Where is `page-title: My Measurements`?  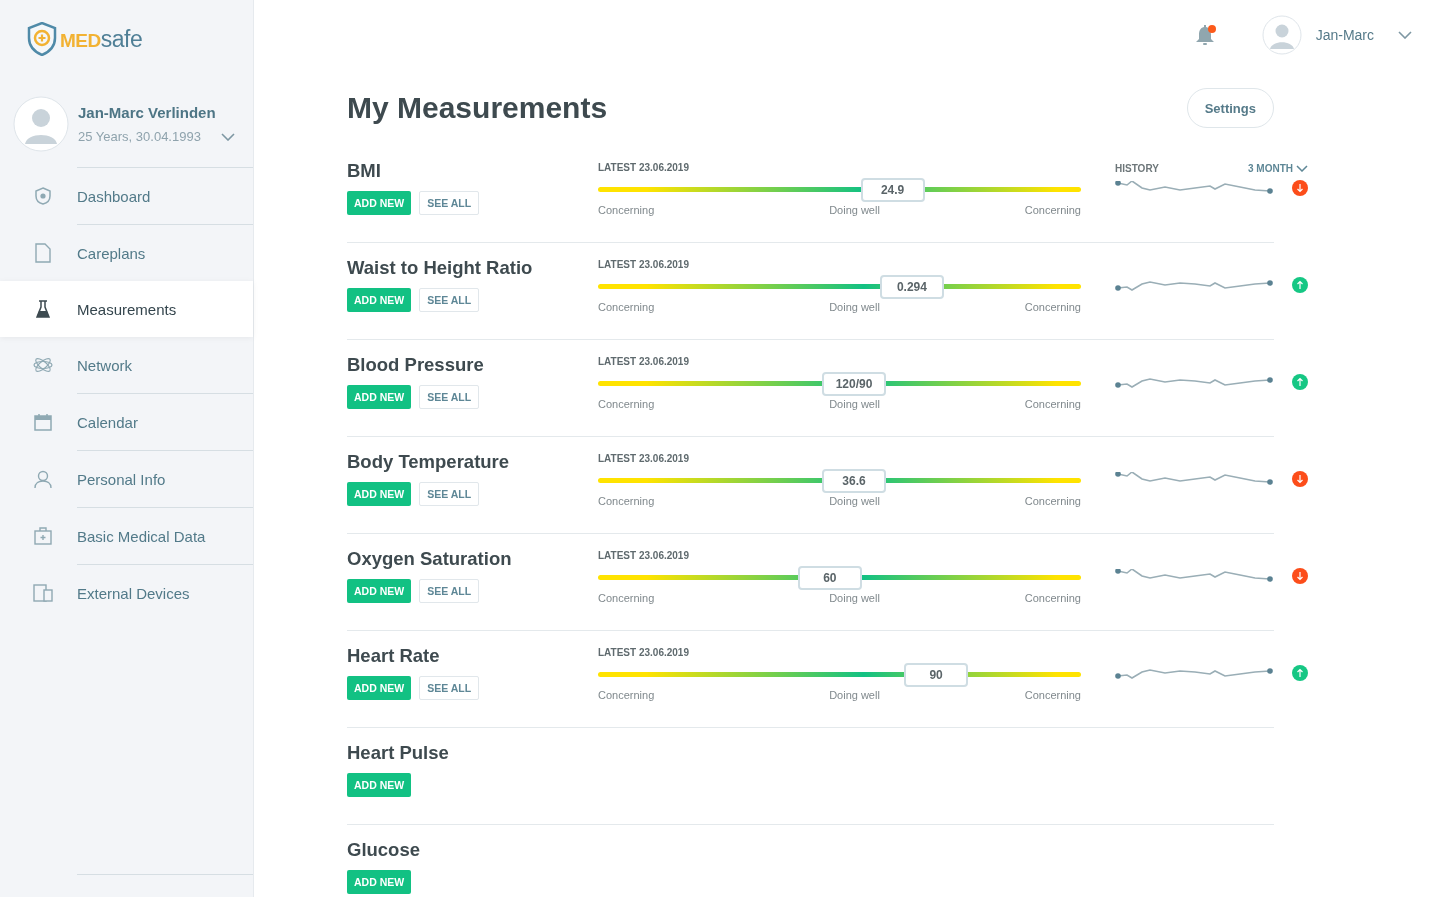 page-title: My Measurements is located at coordinates (477, 108).